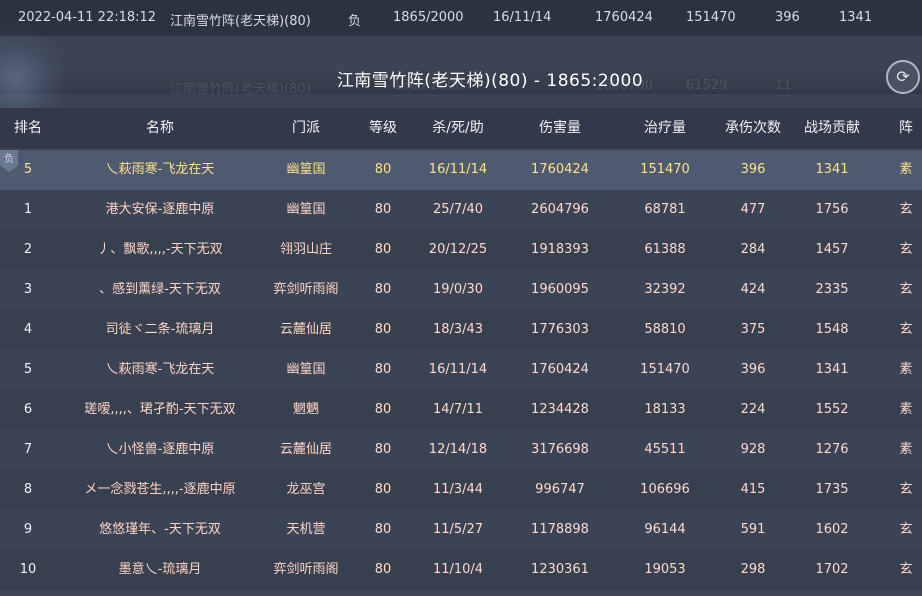  Describe the element at coordinates (160, 289) in the screenshot. I see `cell-name: 、感到薰绿-天下无双` at that location.